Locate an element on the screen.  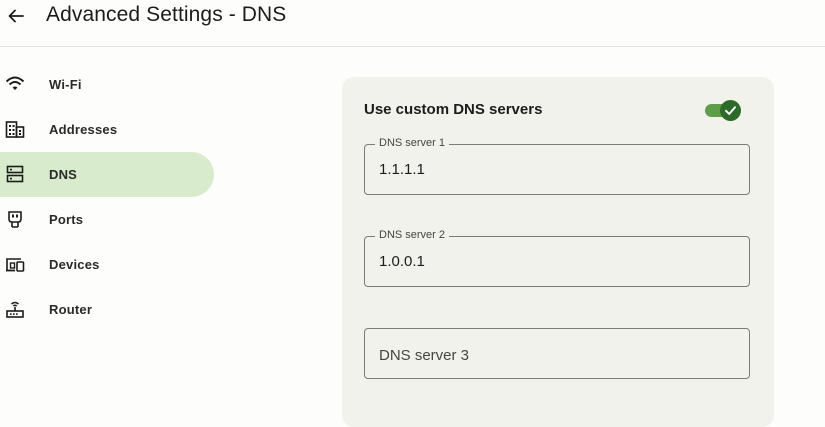
sidebar-item-wifi: Wi-Fi is located at coordinates (107, 84).